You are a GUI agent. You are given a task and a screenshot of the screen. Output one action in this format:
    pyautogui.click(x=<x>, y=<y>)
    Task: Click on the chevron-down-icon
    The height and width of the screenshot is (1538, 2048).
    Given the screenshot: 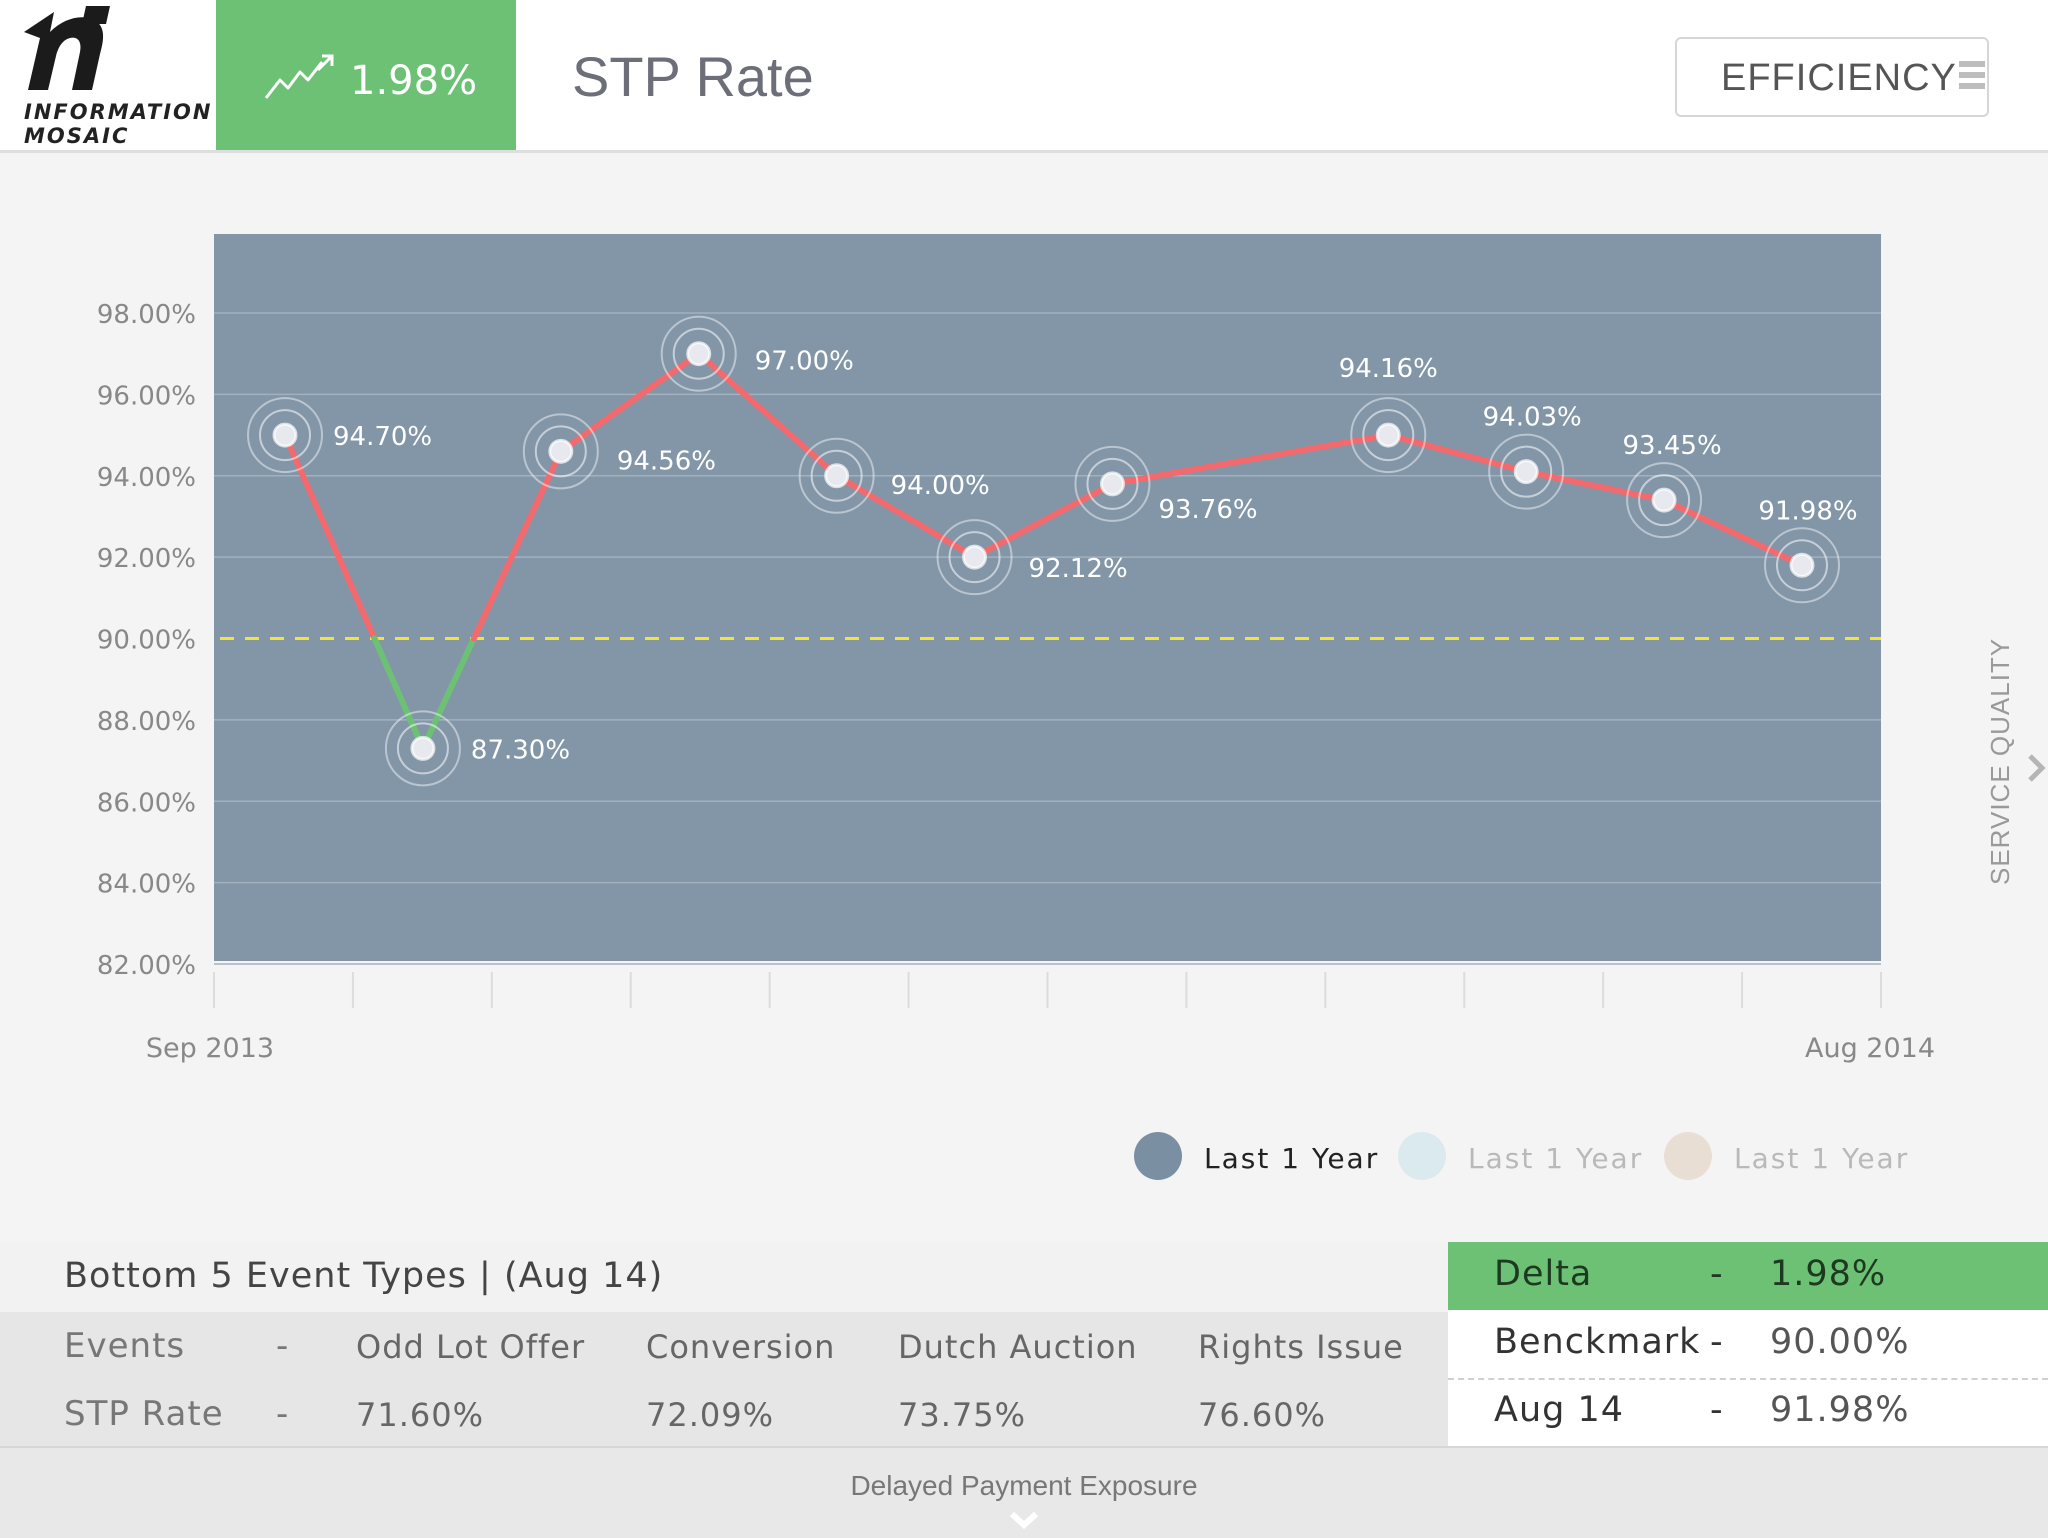 What is the action you would take?
    pyautogui.click(x=1024, y=1520)
    